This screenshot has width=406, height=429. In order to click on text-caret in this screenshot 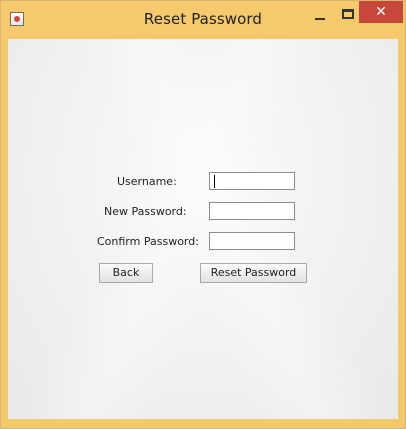, I will do `click(214, 181)`.